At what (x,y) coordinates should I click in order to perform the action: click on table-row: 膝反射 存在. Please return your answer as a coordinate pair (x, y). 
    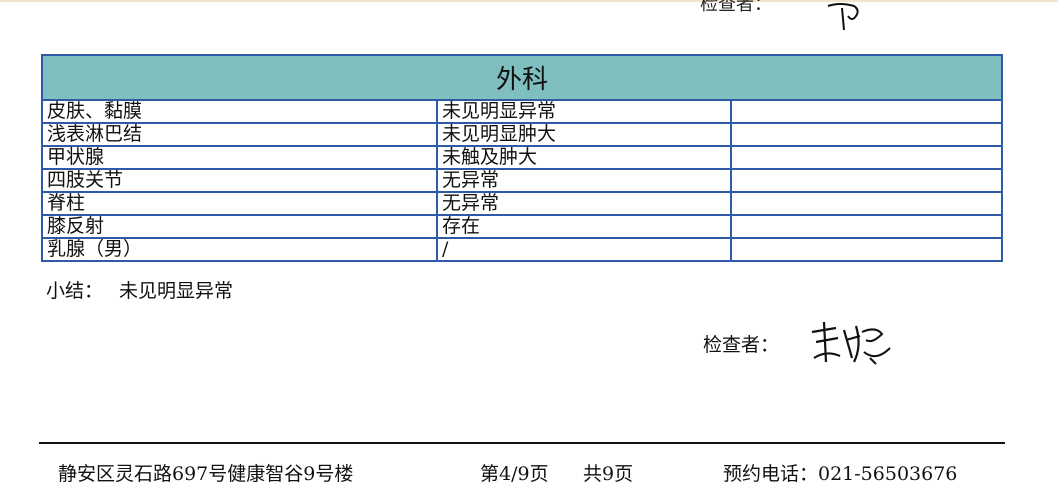
    Looking at the image, I should click on (523, 226).